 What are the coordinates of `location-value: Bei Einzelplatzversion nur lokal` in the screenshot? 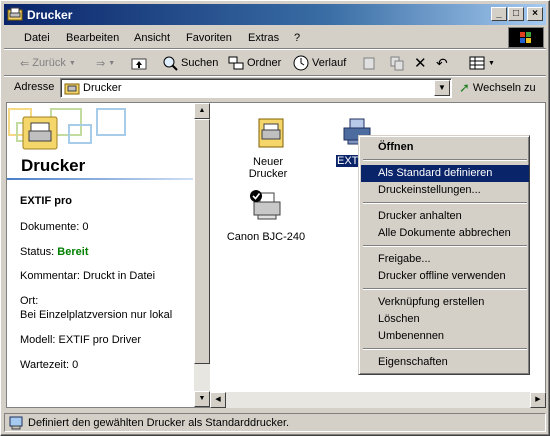 It's located at (96, 315).